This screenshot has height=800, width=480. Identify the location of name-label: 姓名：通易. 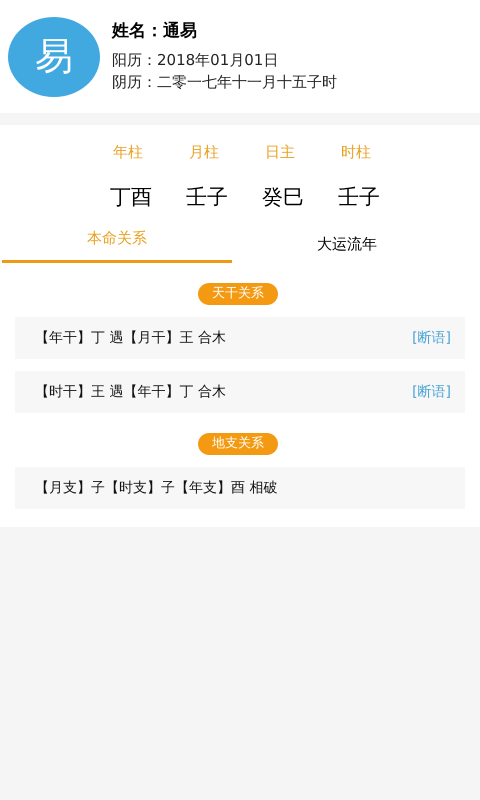
(155, 31).